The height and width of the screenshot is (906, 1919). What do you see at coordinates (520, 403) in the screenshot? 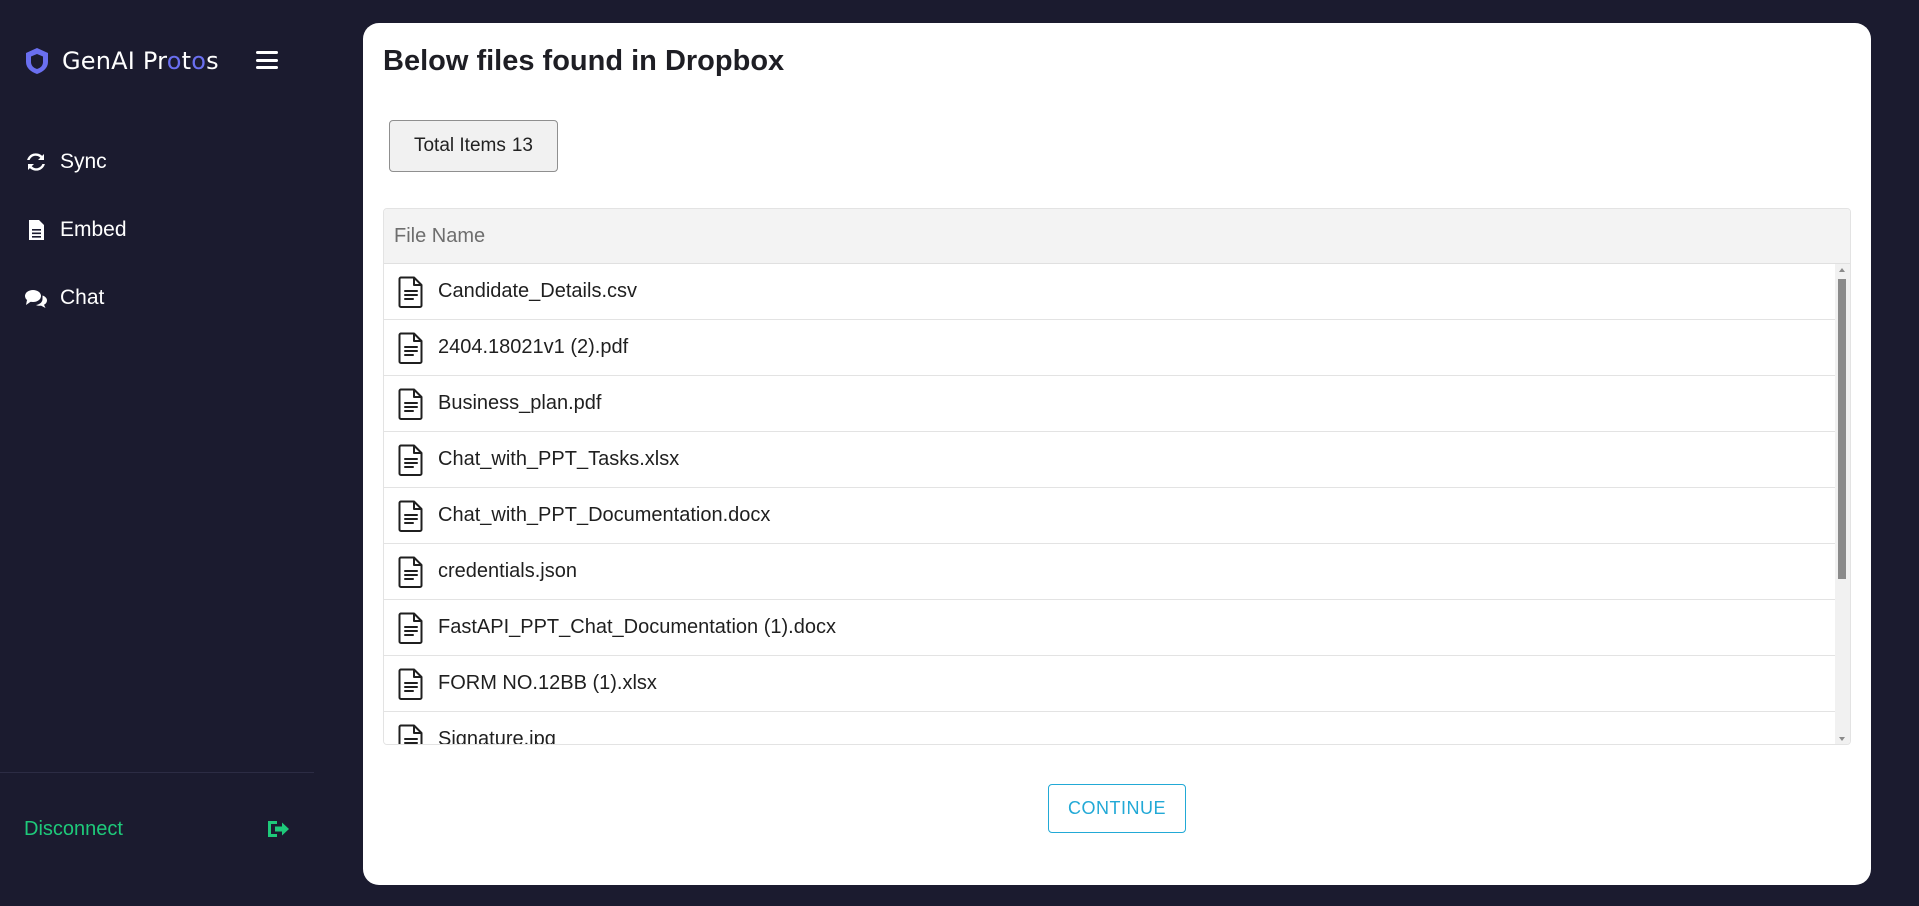
I see `file-name: Business_plan.pdf` at bounding box center [520, 403].